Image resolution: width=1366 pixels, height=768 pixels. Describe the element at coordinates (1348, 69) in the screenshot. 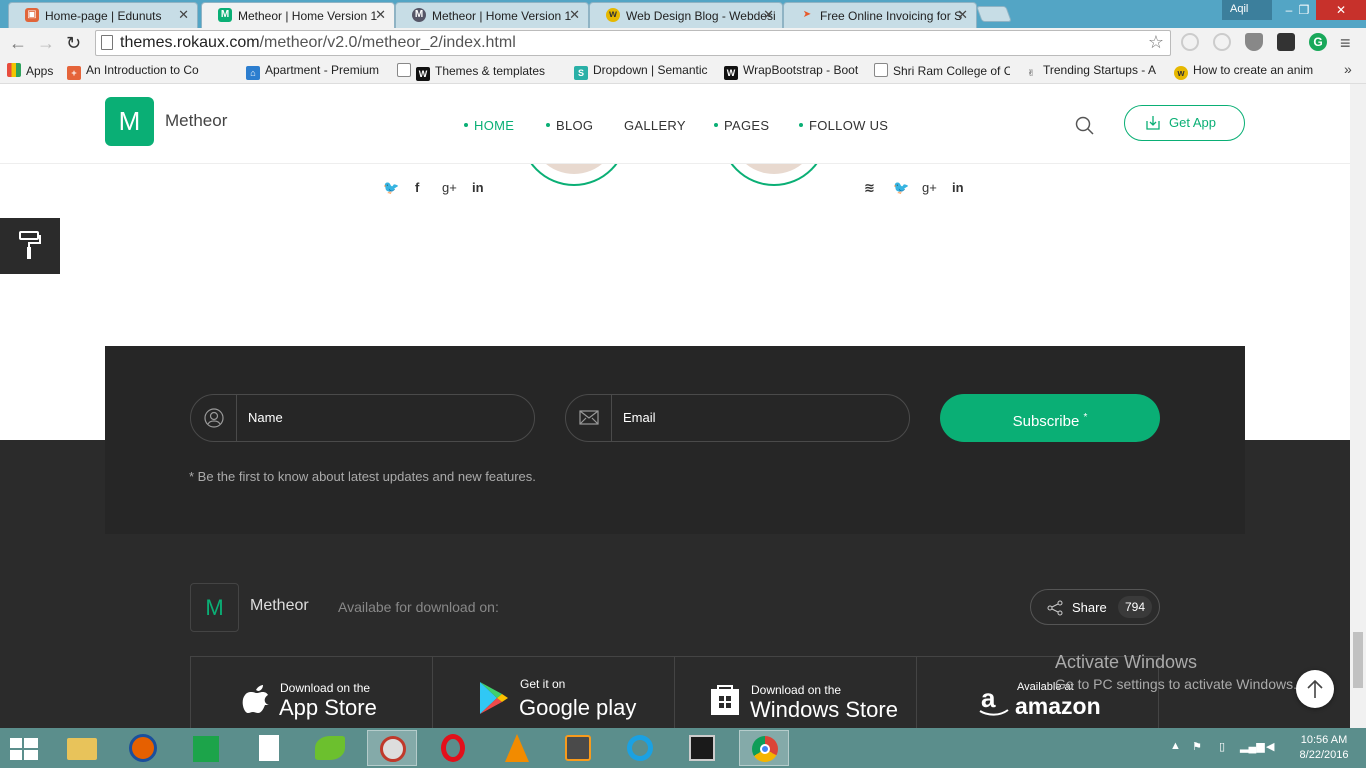

I see `chevron-right-icon: »` at that location.